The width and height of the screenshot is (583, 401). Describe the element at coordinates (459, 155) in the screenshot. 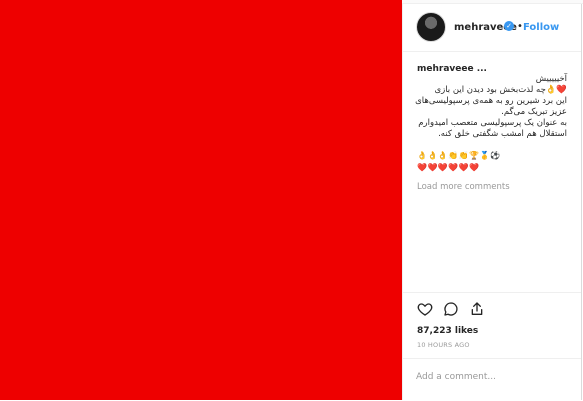

I see `caption-emoji-line: 👌👌👌👏👏🏆🥇⚽` at that location.